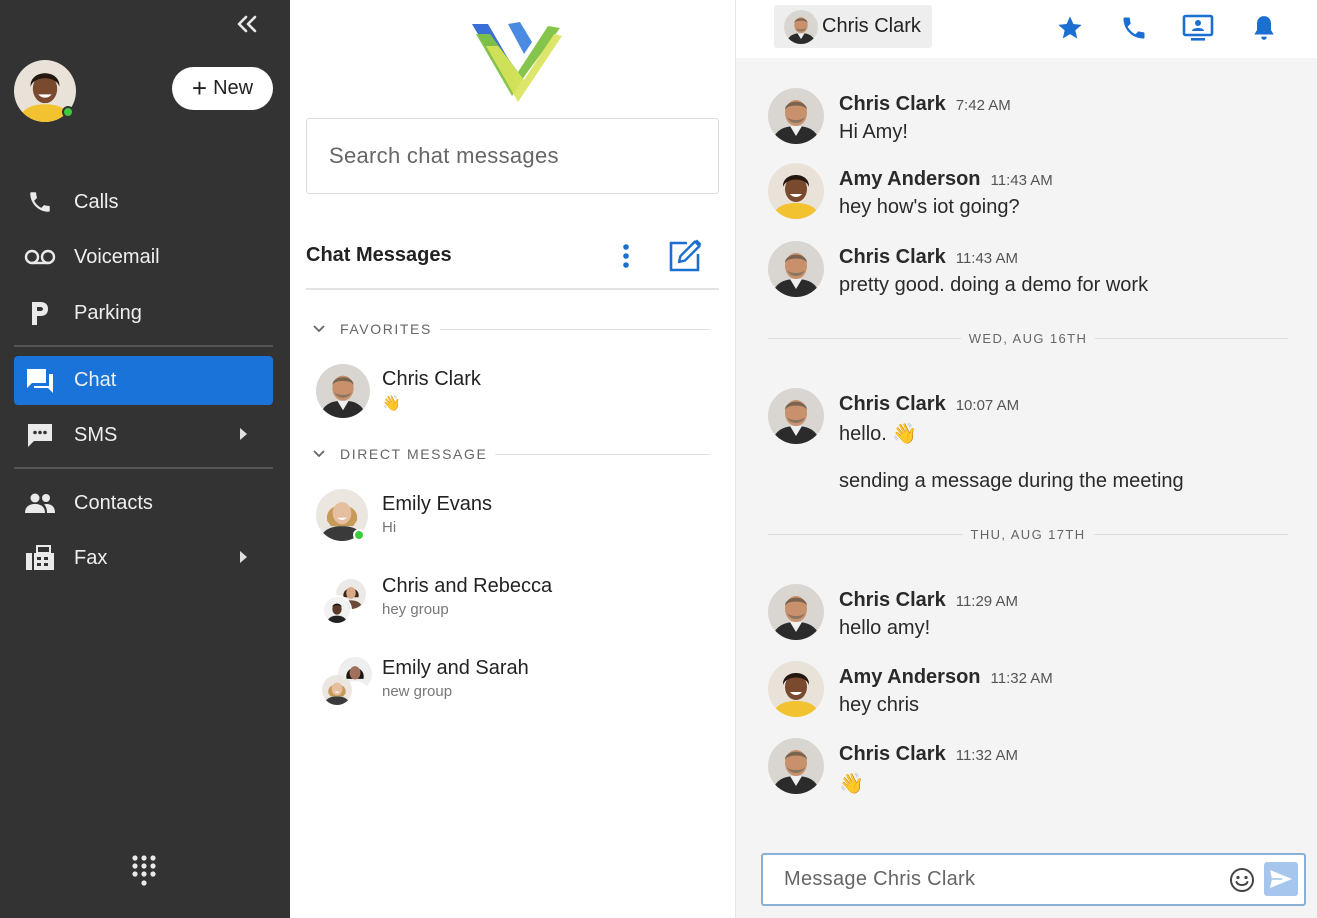  Describe the element at coordinates (431, 379) in the screenshot. I see `conversation-name: Chris Clark` at that location.